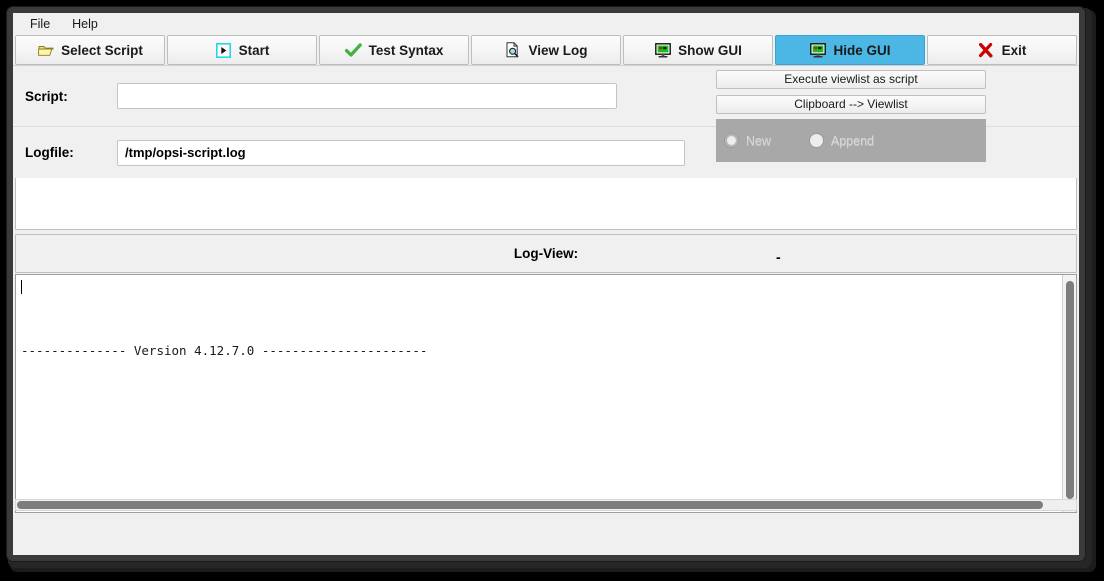 The width and height of the screenshot is (1104, 581). I want to click on view-log-button: View Log, so click(546, 50).